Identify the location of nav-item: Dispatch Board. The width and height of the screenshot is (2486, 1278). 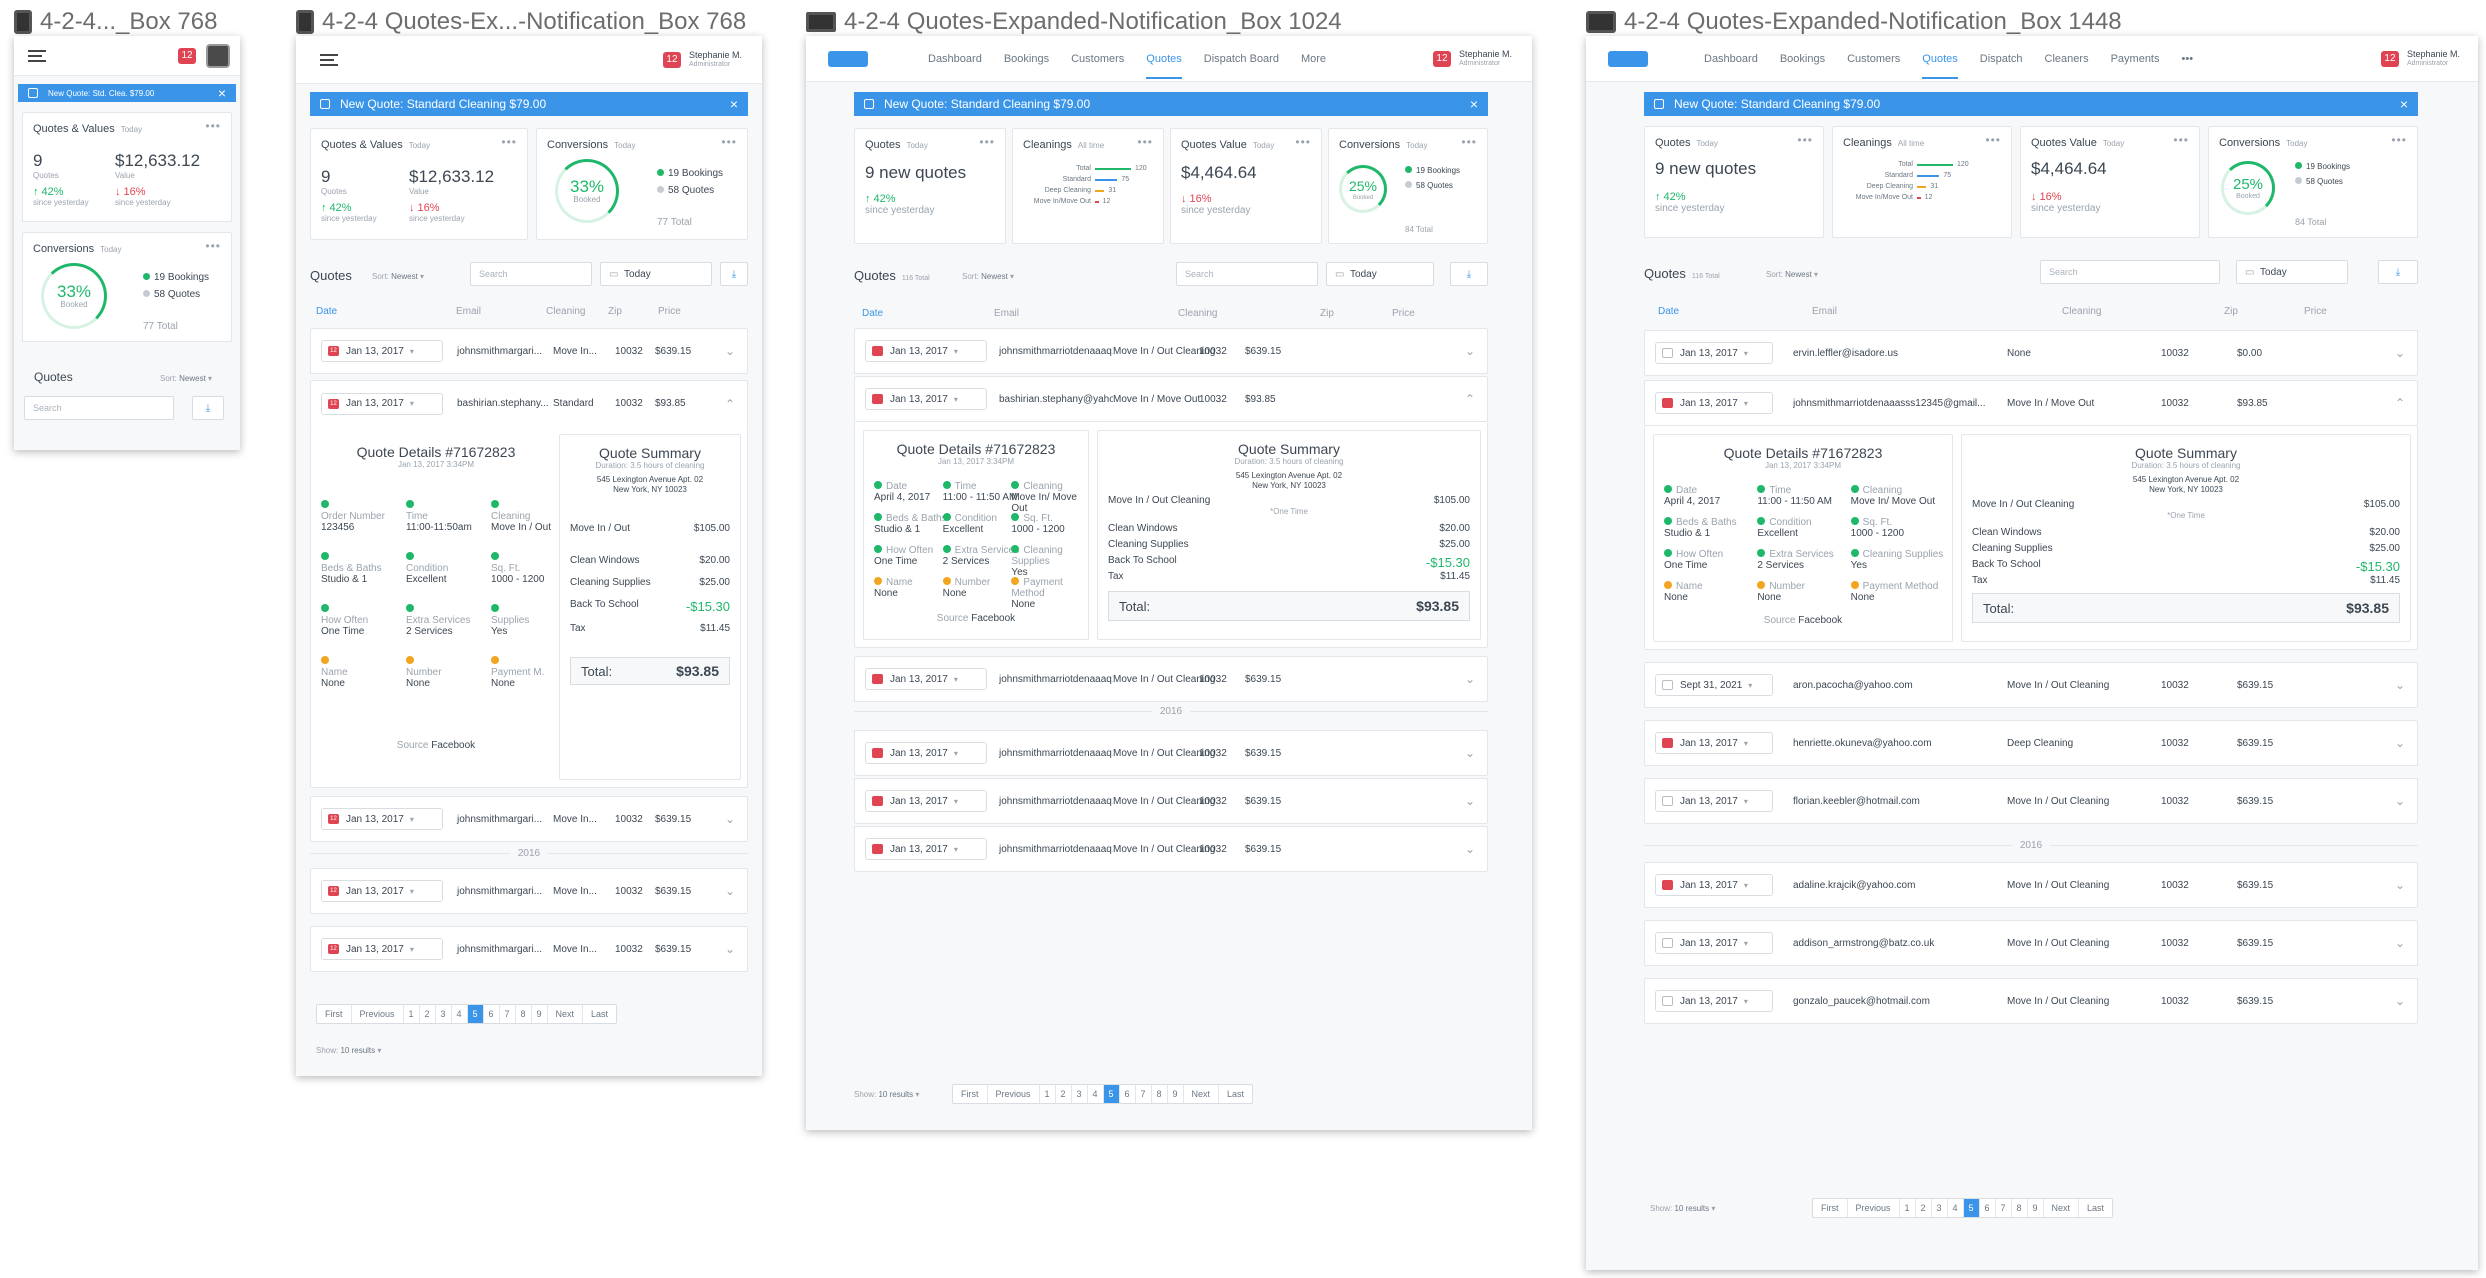
(1241, 59).